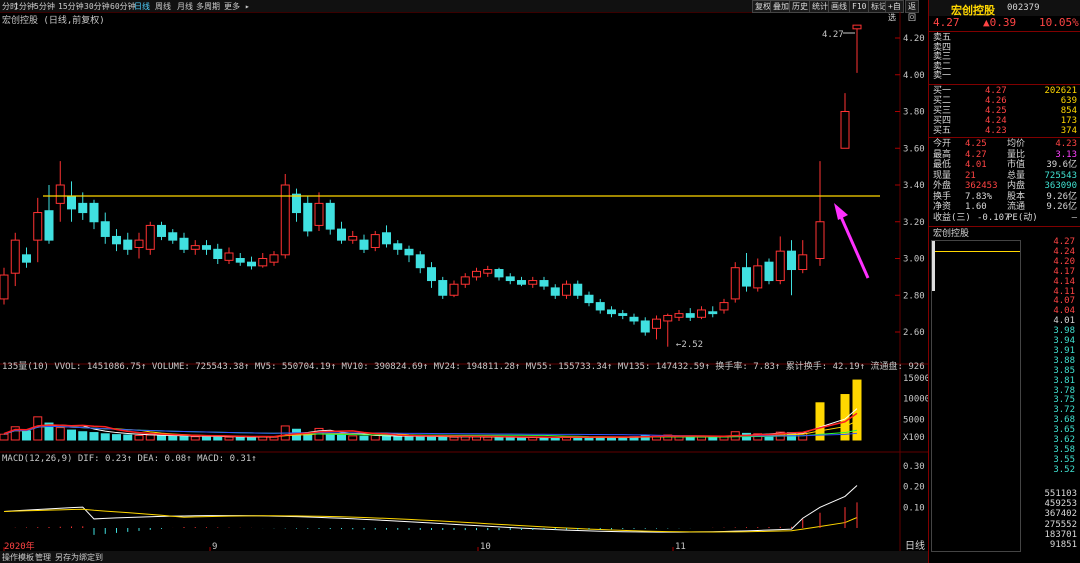 The width and height of the screenshot is (1080, 563). Describe the element at coordinates (237, 6) in the screenshot. I see `period-tab: 更多 ▸` at that location.